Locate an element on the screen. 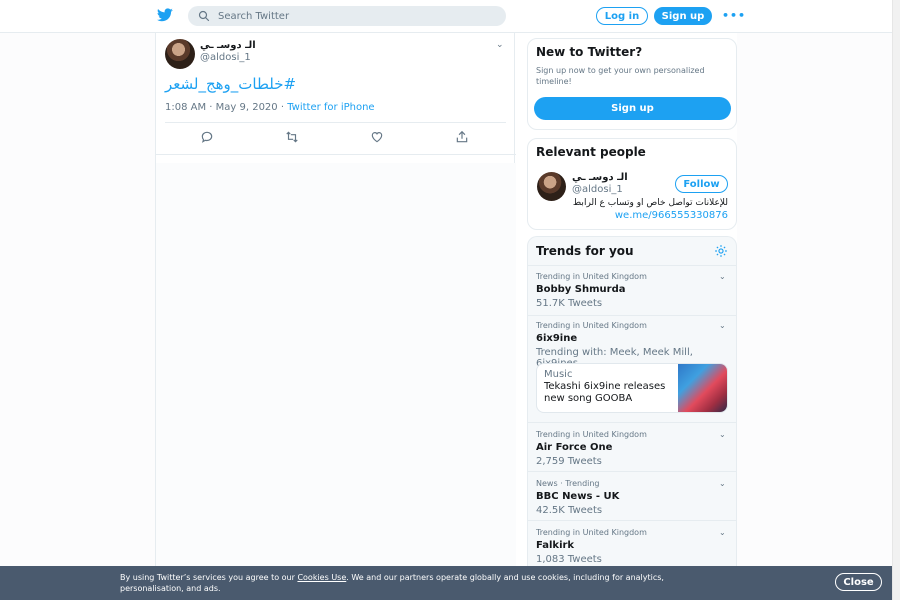 Image resolution: width=900 pixels, height=600 pixels. page-scrollbar is located at coordinates (896, 300).